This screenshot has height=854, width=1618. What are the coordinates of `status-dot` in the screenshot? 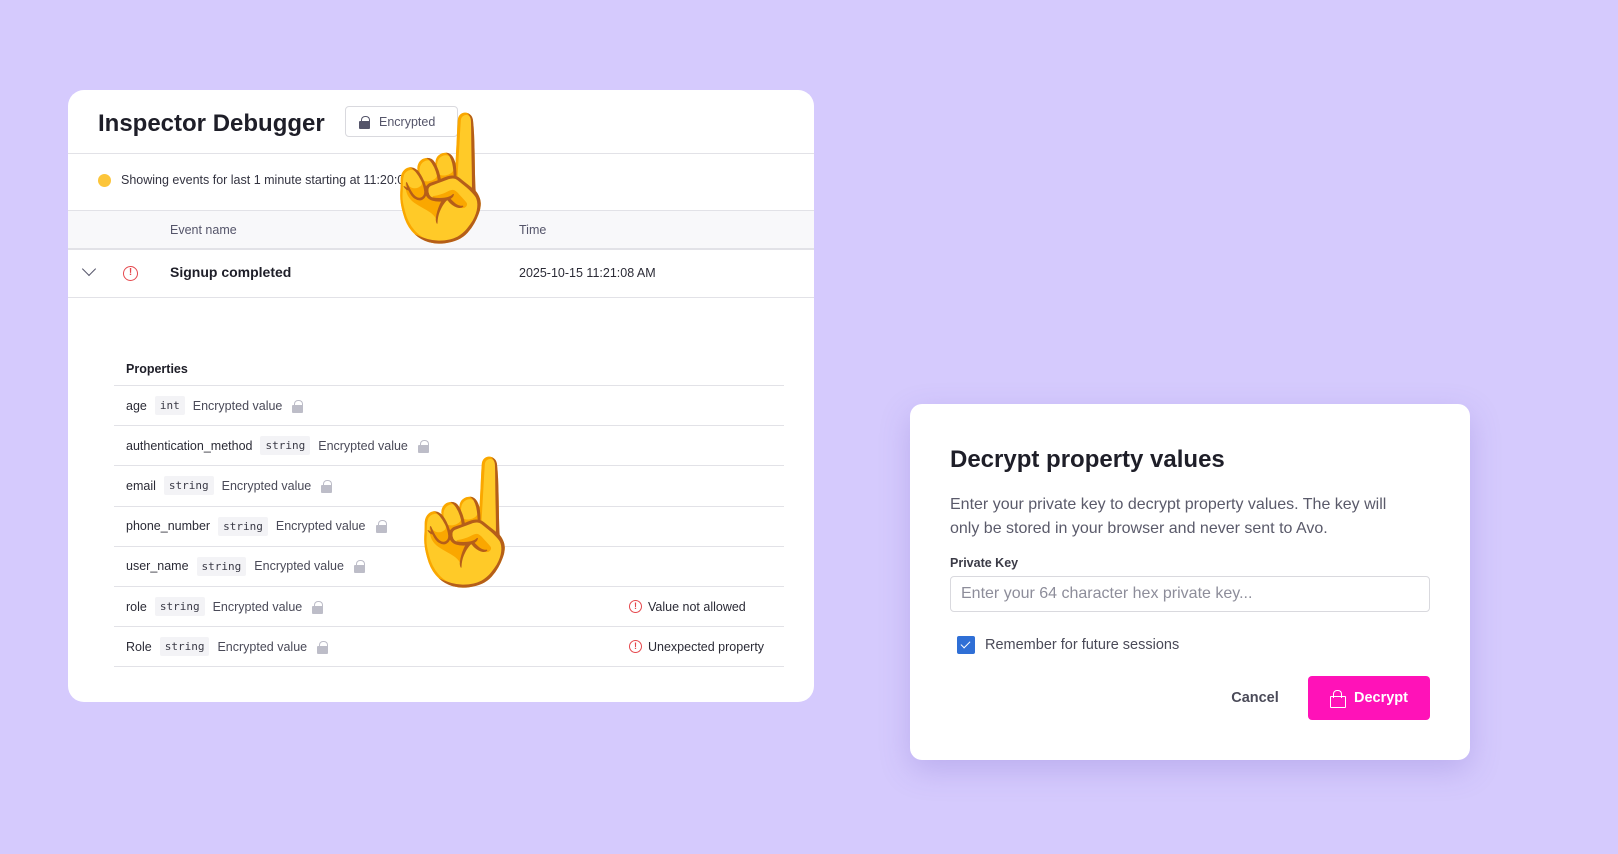 It's located at (104, 180).